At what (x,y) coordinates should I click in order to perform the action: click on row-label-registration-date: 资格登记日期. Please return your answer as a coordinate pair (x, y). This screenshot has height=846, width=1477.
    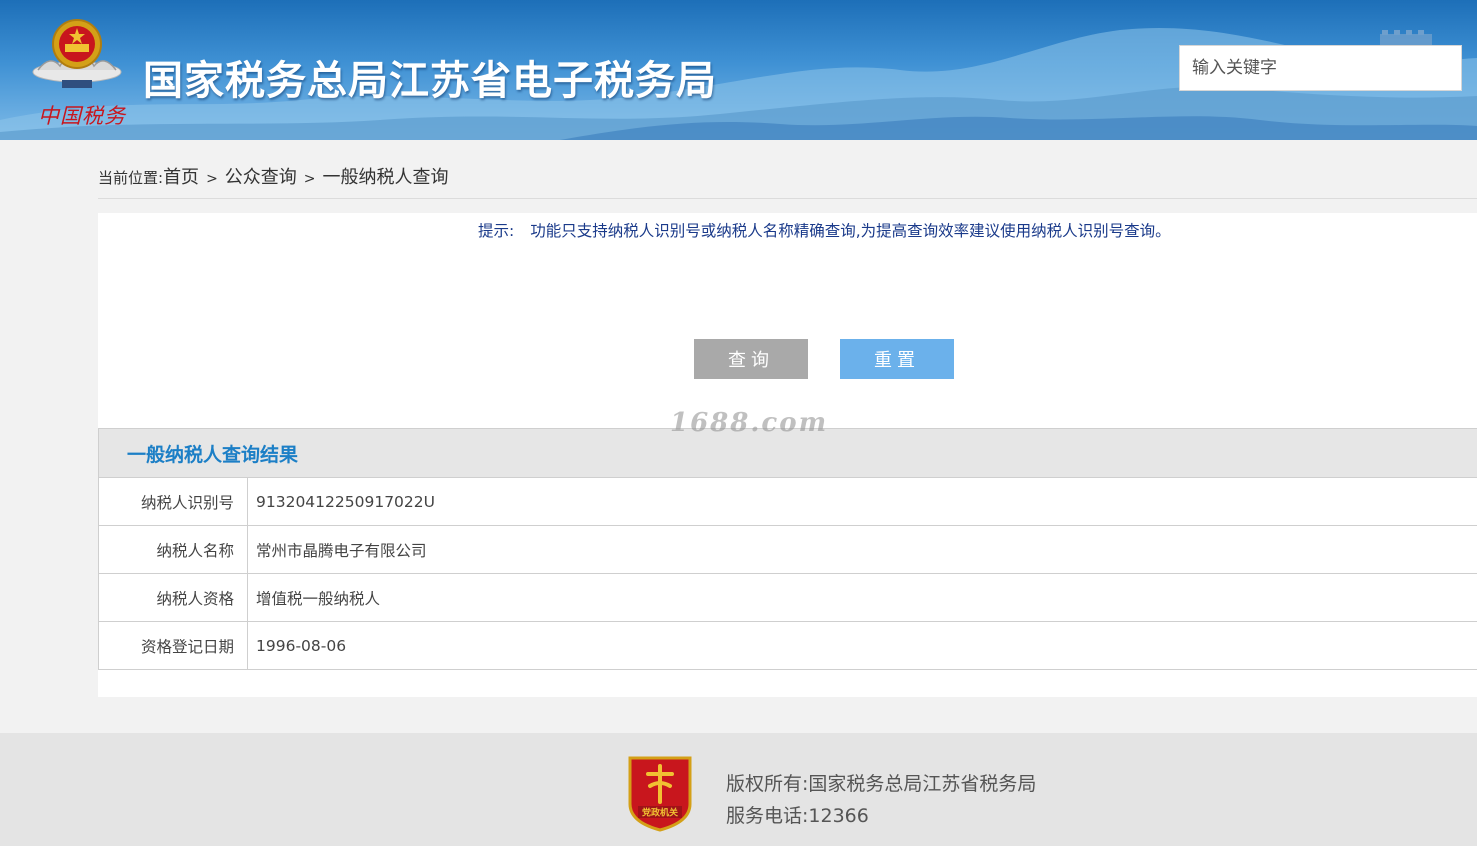
    Looking at the image, I should click on (173, 645).